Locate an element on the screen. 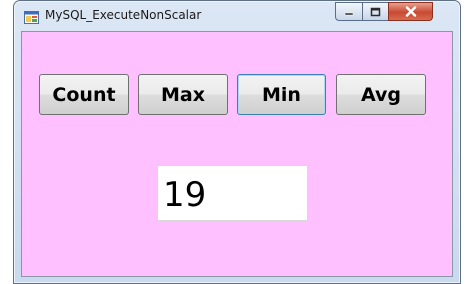 Image resolution: width=474 pixels, height=284 pixels. count-button: Count is located at coordinates (84, 94).